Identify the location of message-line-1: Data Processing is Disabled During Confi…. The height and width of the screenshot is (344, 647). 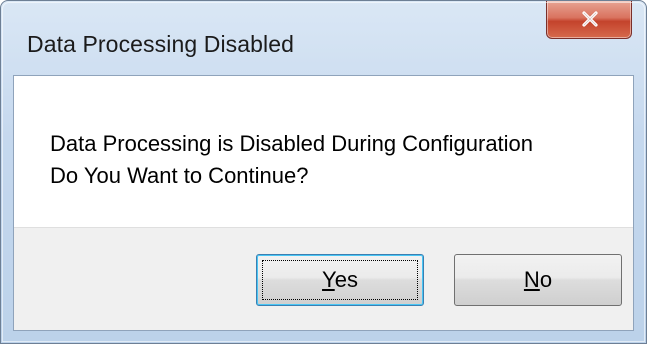
(292, 143).